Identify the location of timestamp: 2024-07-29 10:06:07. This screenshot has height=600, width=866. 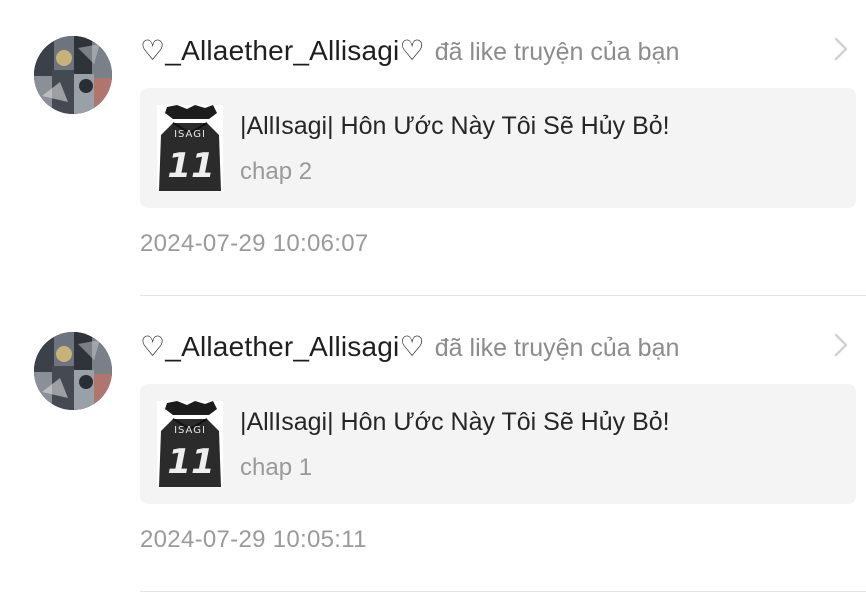
(254, 243).